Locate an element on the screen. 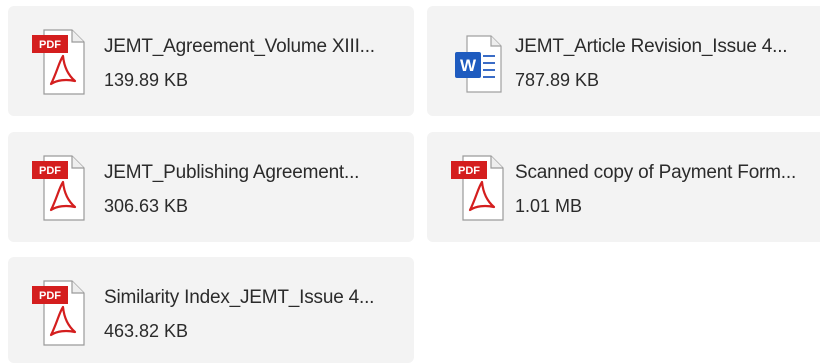 This screenshot has width=820, height=363. attachment-size: 1.01 MB is located at coordinates (549, 206).